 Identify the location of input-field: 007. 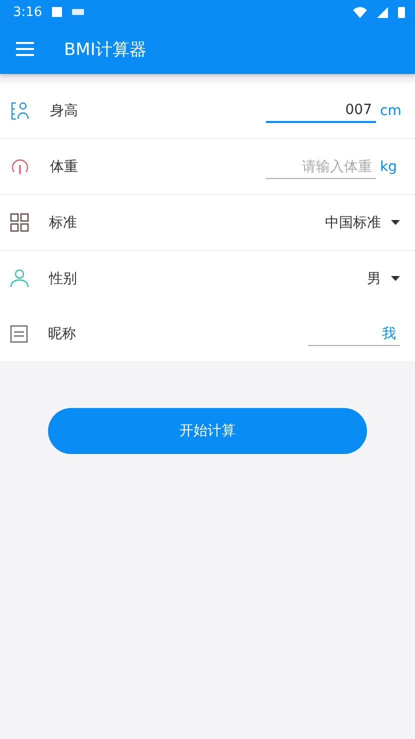
(321, 110).